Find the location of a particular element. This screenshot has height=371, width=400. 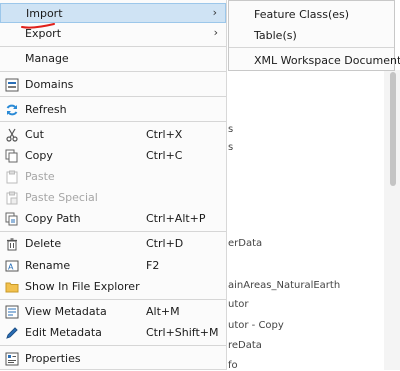

copy-path-icon is located at coordinates (11, 219).